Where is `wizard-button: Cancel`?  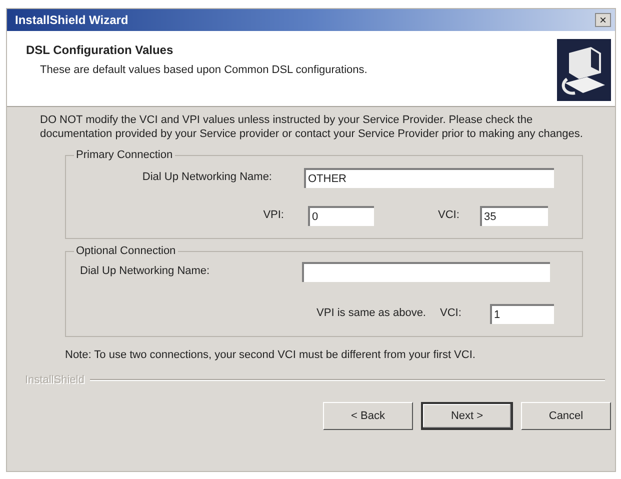 wizard-button: Cancel is located at coordinates (566, 416).